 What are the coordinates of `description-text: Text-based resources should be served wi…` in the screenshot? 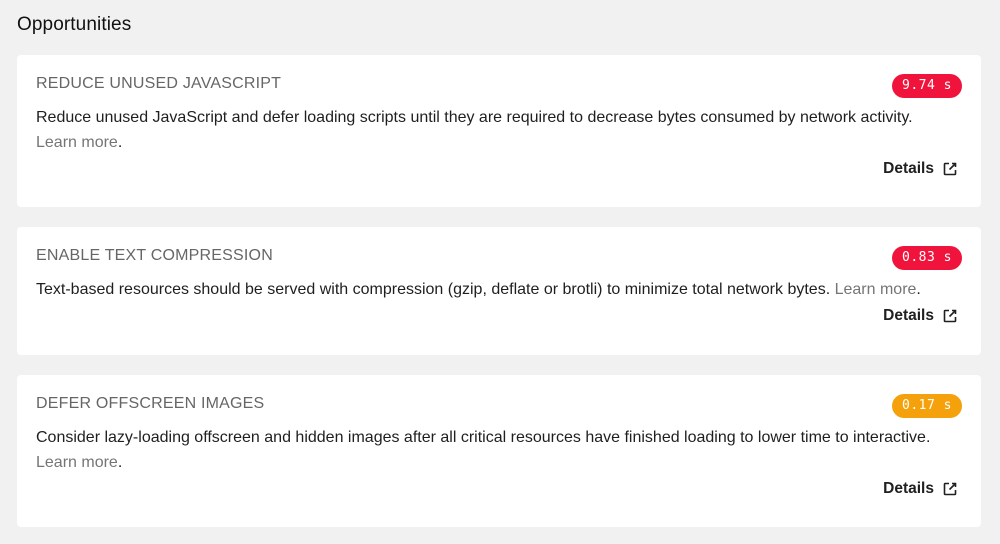 It's located at (433, 289).